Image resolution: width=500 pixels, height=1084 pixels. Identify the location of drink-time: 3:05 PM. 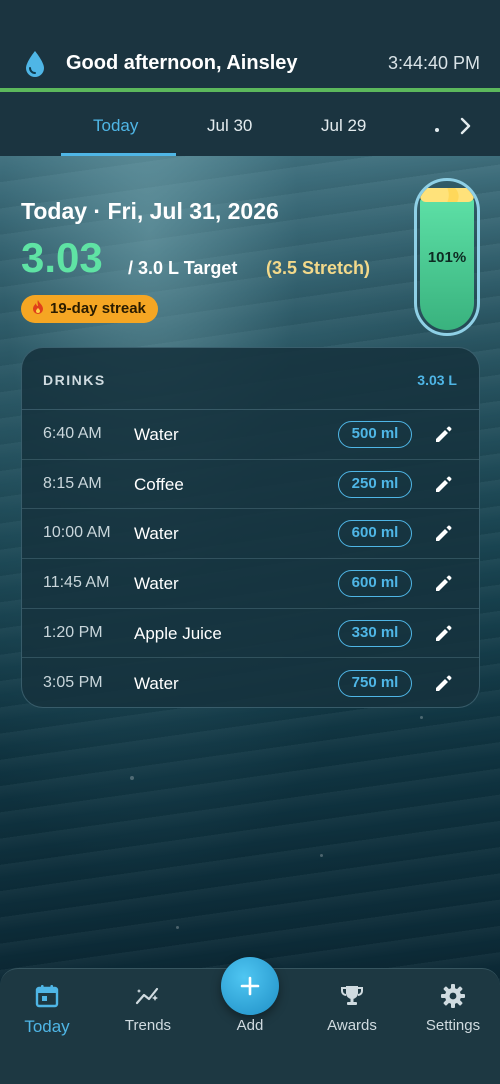
(73, 682).